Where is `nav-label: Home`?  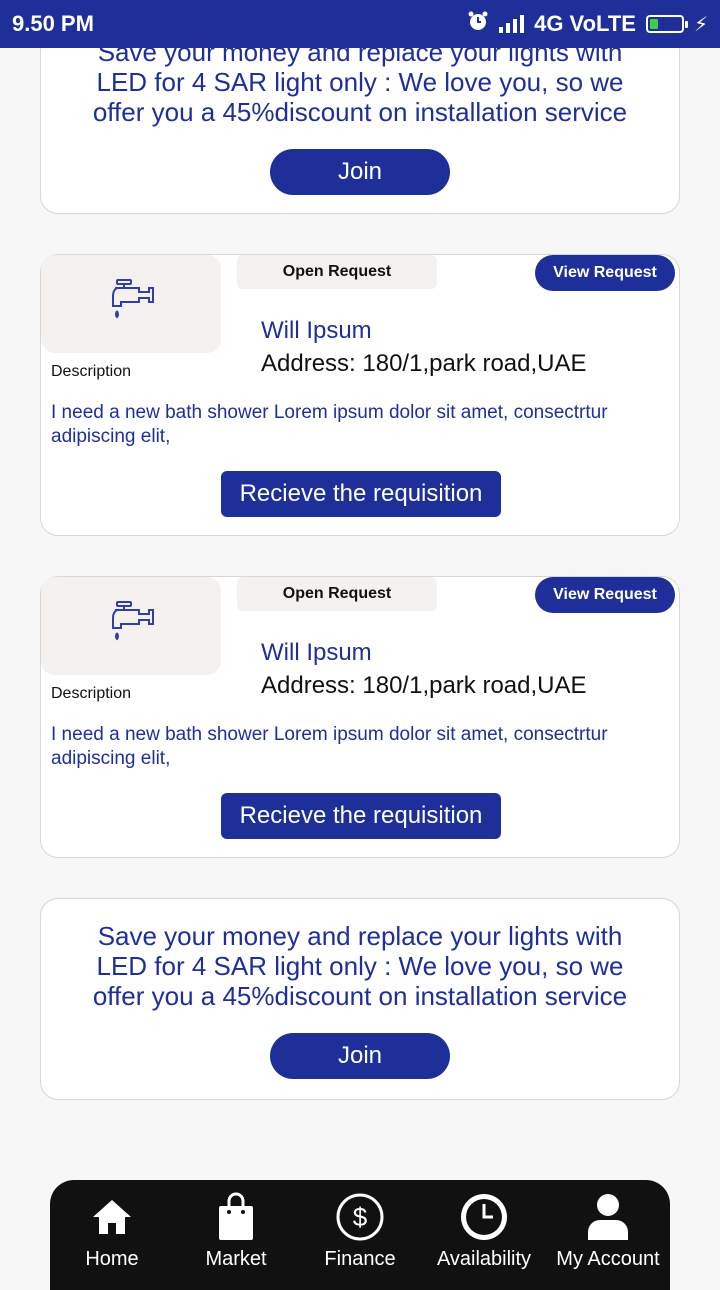
nav-label: Home is located at coordinates (112, 1259).